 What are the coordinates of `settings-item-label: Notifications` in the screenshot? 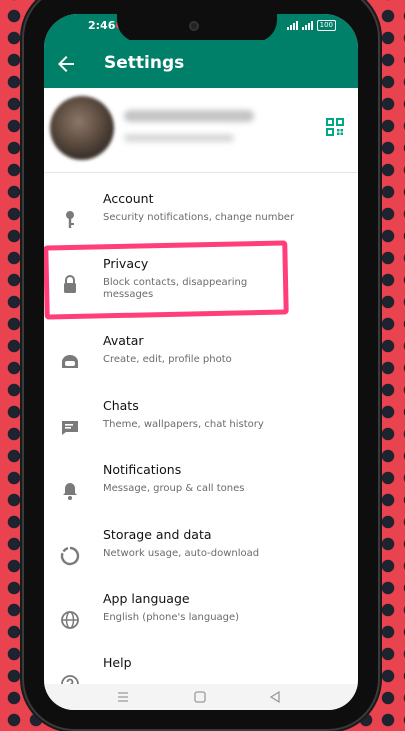 It's located at (142, 469).